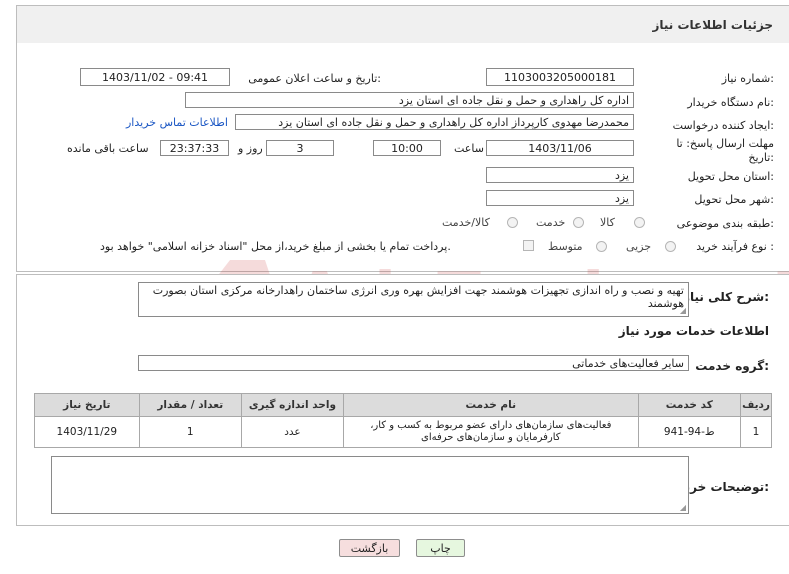 Image resolution: width=789 pixels, height=574 pixels. I want to click on process-radio-minor, so click(670, 246).